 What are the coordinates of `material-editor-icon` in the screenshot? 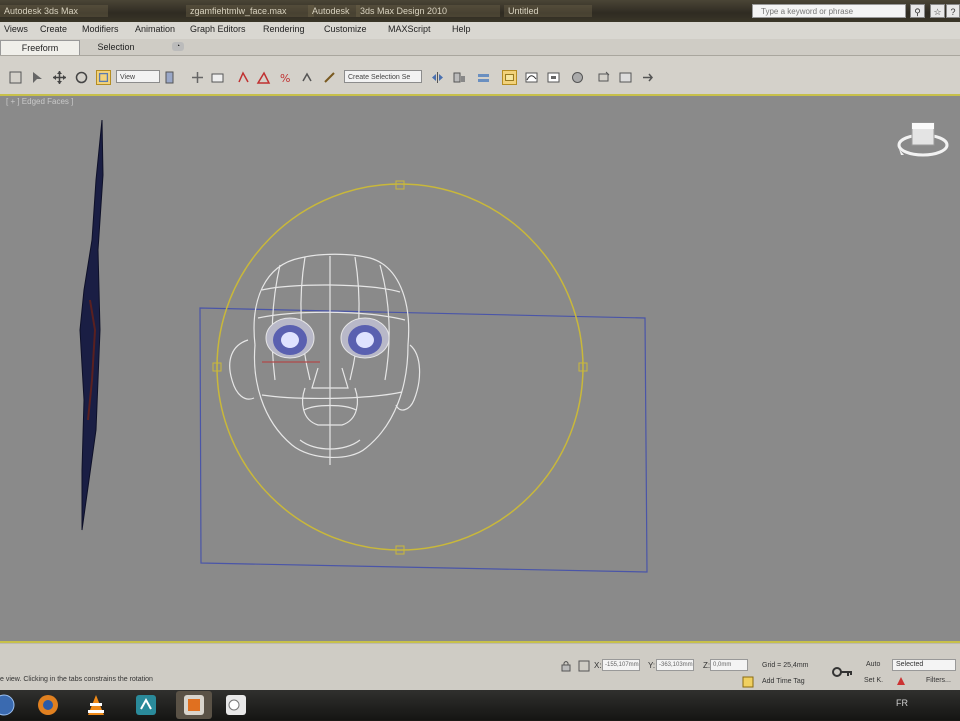 It's located at (577, 77).